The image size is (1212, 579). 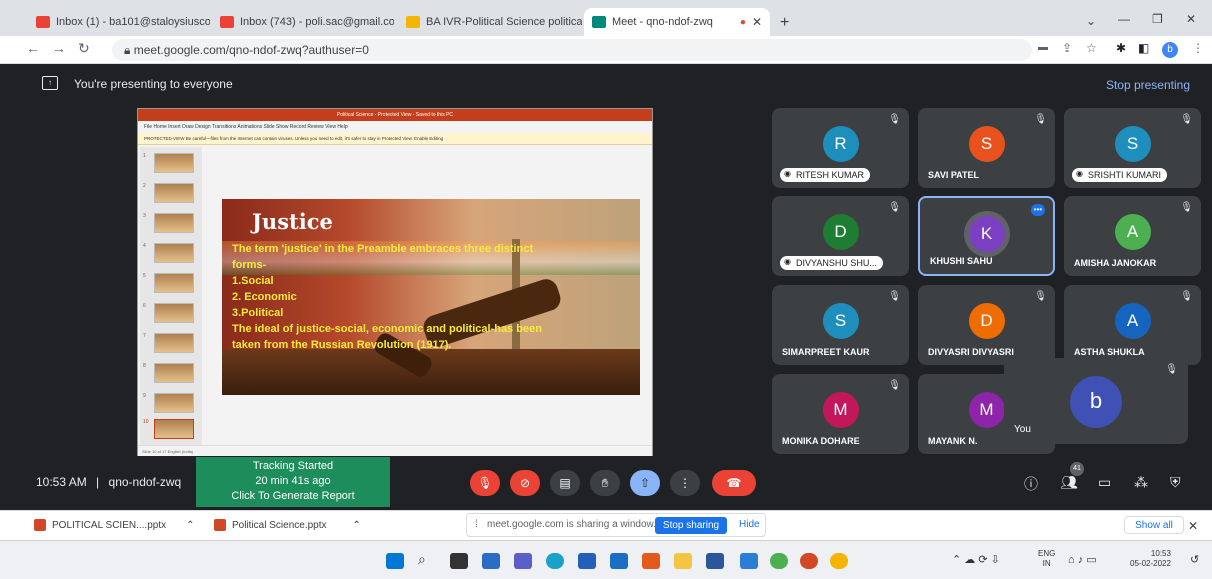 What do you see at coordinates (1193, 526) in the screenshot?
I see `close-downloads-icon: ✕` at bounding box center [1193, 526].